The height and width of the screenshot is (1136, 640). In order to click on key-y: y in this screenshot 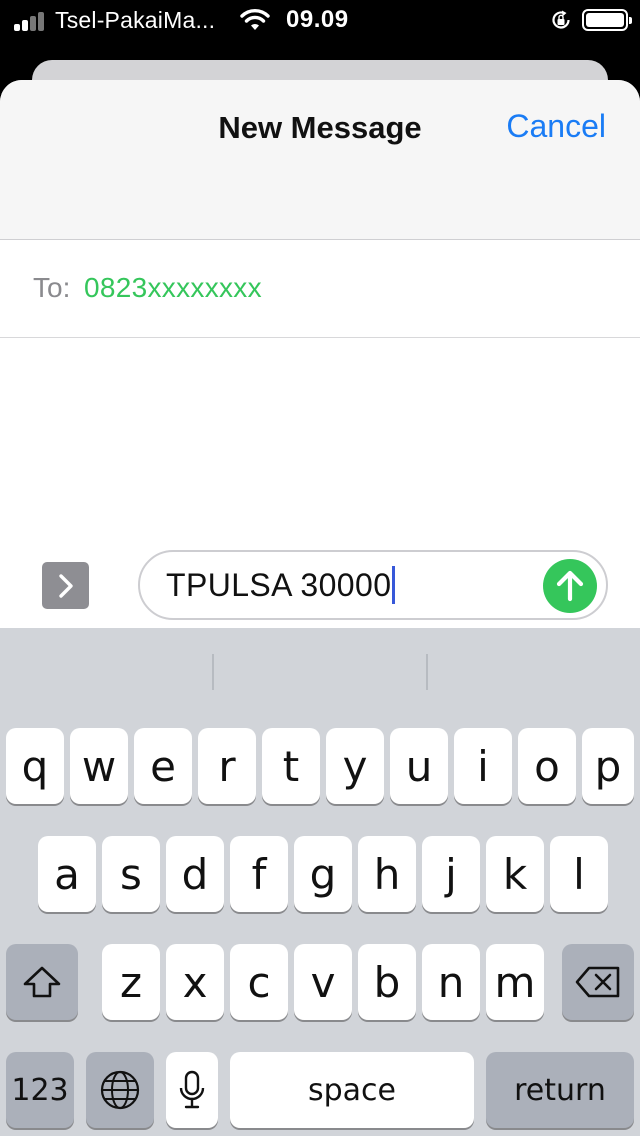, I will do `click(355, 766)`.